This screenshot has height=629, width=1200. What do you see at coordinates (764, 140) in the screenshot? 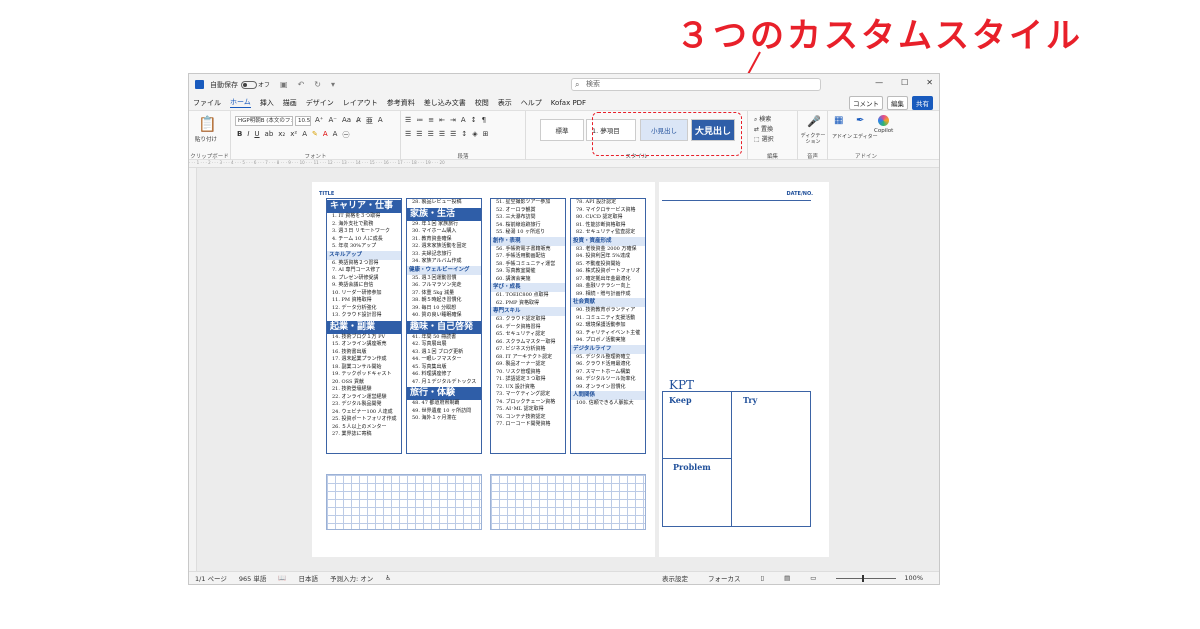
I see `select-button: ⬚ 選択` at bounding box center [764, 140].